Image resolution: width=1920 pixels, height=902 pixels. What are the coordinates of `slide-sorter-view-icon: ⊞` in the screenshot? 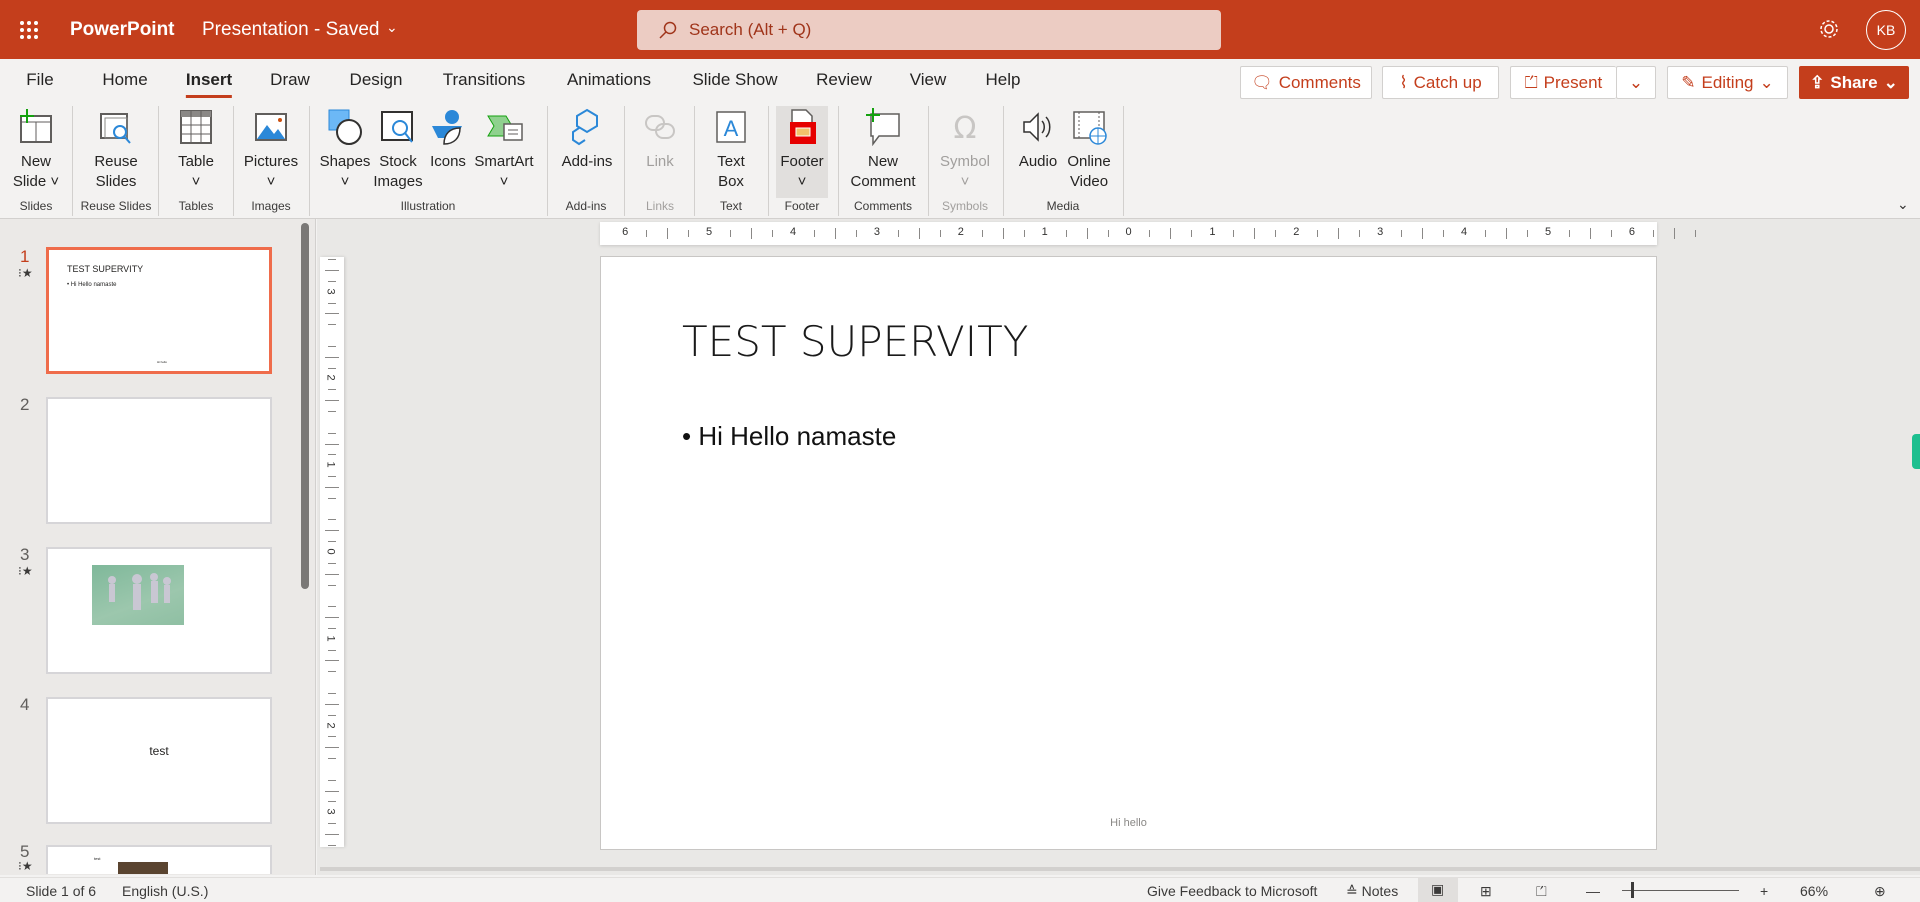 It's located at (1486, 891).